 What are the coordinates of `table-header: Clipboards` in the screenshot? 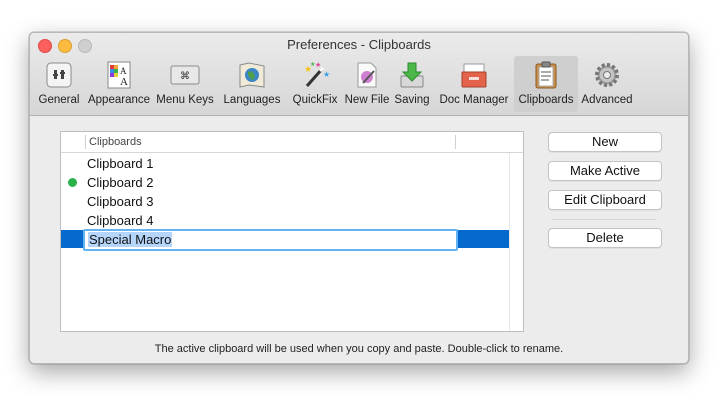 It's located at (292, 142).